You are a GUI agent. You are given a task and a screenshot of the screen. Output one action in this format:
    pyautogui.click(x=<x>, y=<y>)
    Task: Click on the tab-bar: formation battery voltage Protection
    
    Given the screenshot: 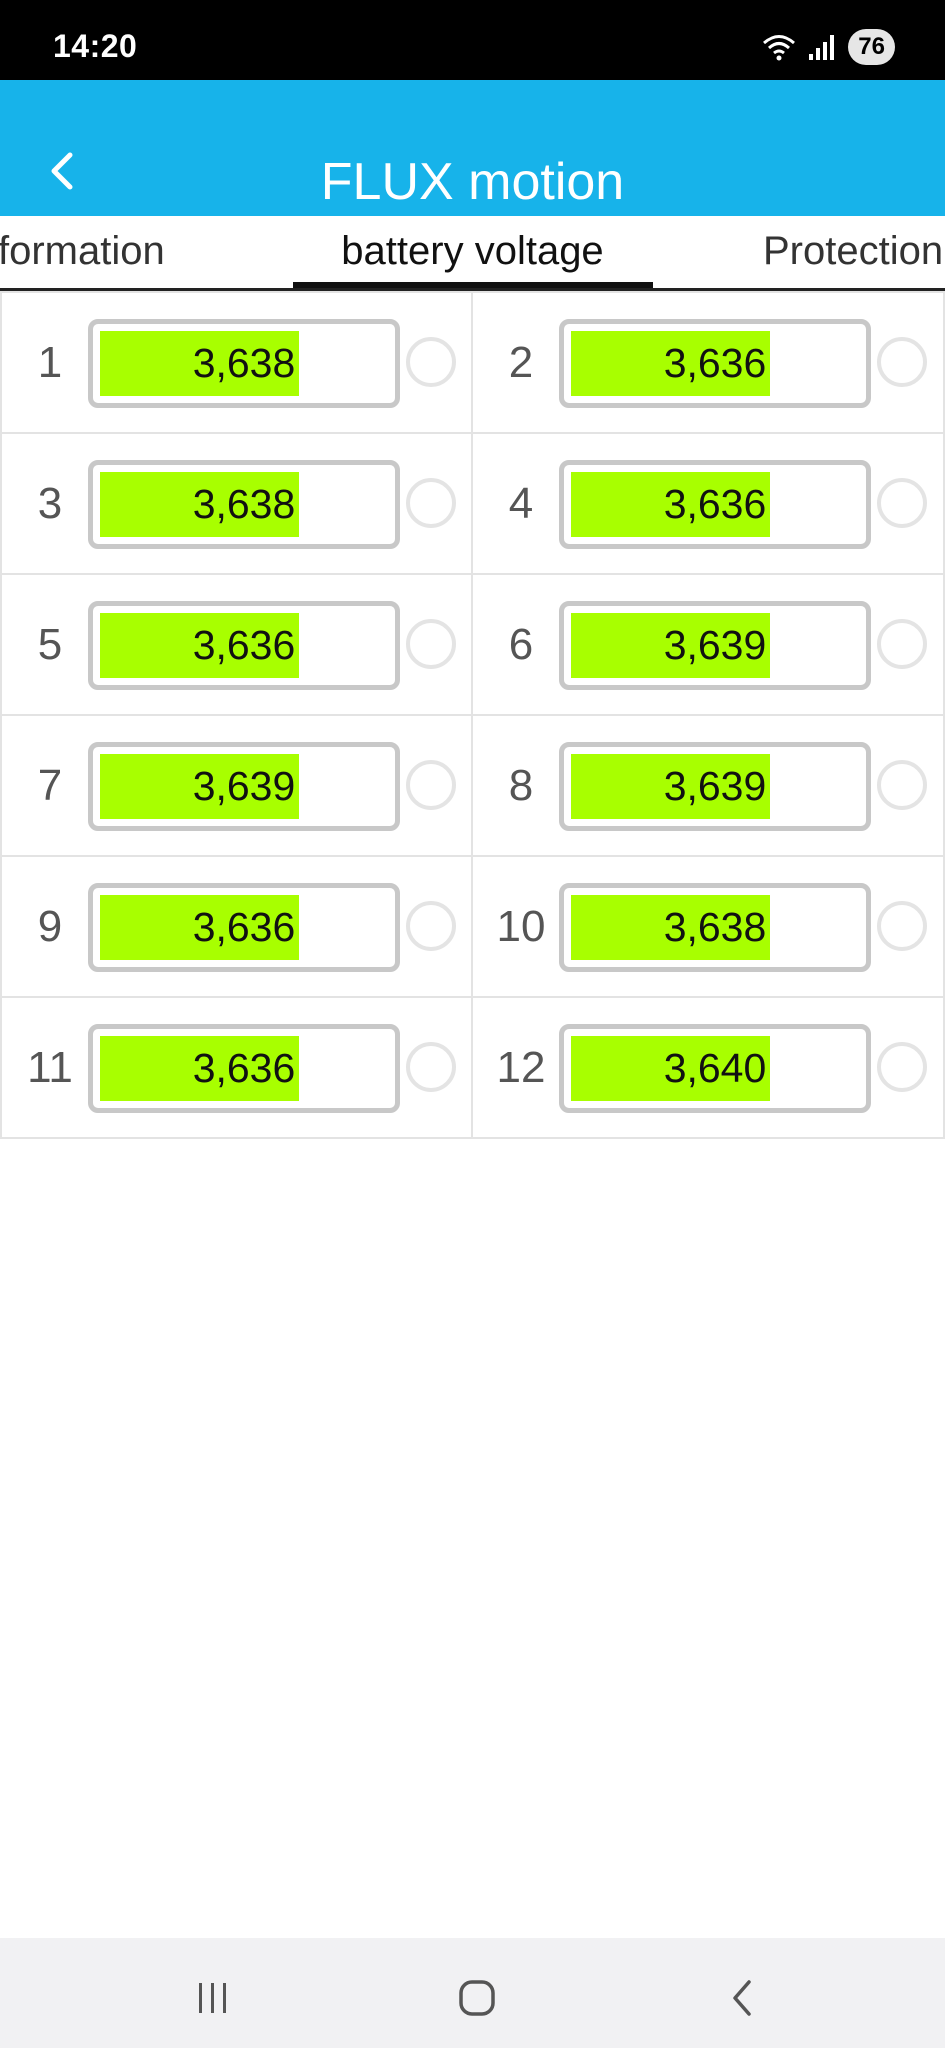 What is the action you would take?
    pyautogui.click(x=472, y=253)
    